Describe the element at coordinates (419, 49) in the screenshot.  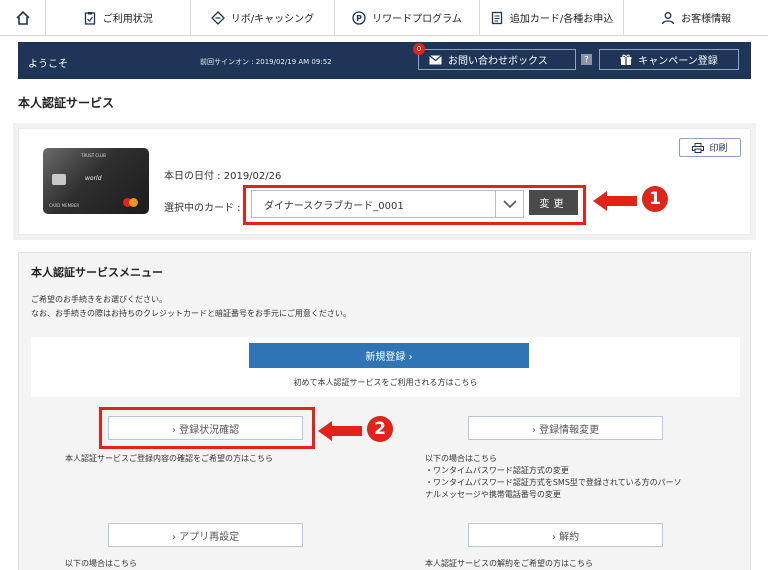
I see `inbox-count-badge: 0` at that location.